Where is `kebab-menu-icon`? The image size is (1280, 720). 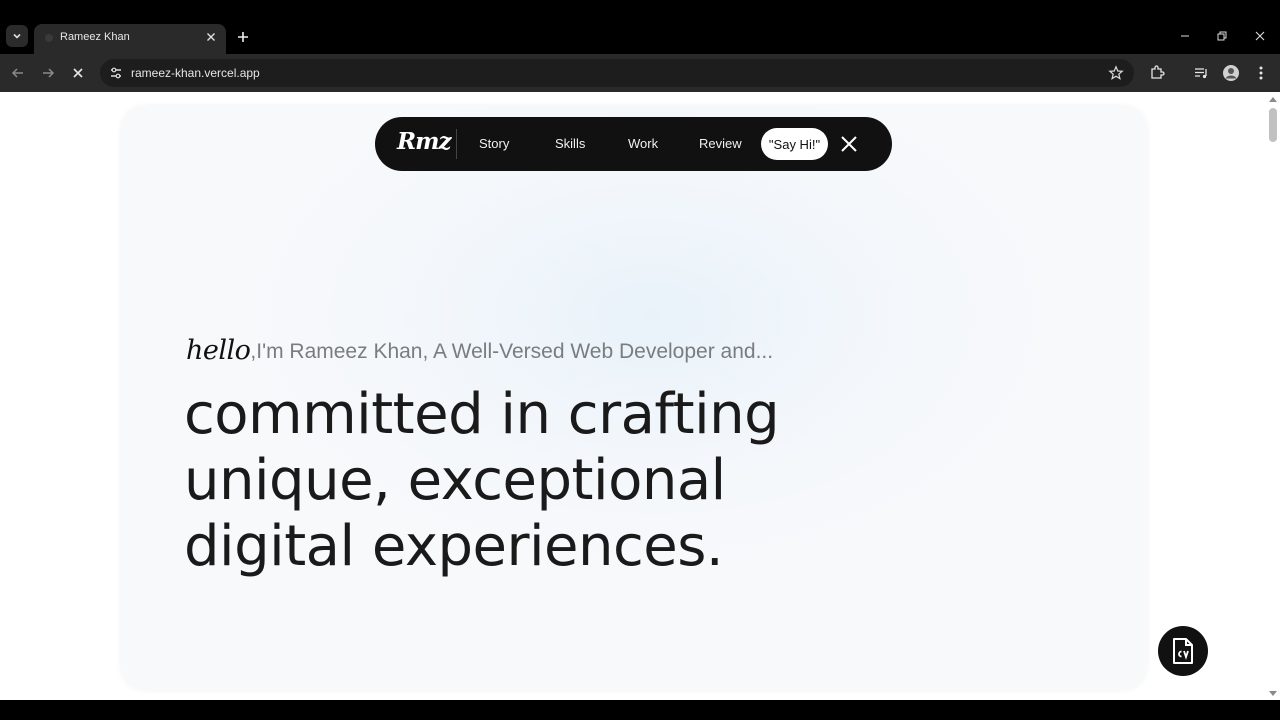 kebab-menu-icon is located at coordinates (1261, 73).